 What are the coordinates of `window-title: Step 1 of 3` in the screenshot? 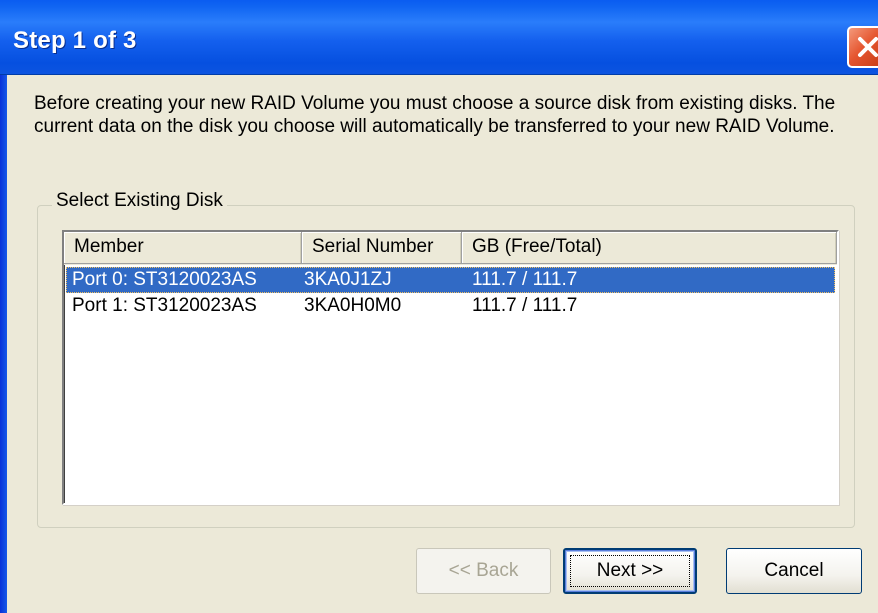 It's located at (75, 40).